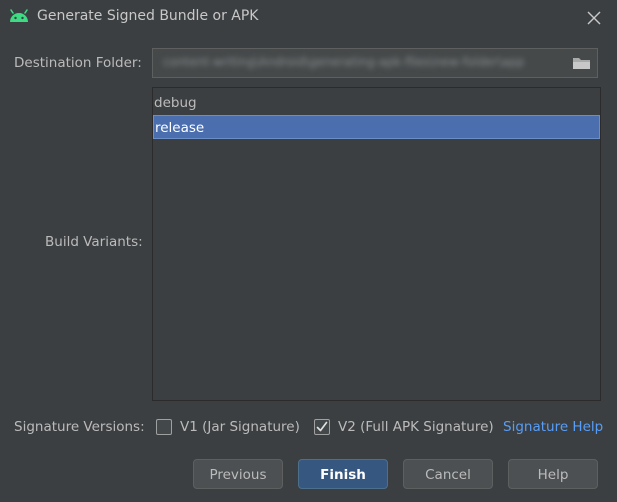 This screenshot has height=502, width=617. I want to click on signature-versions-label: Signature Versions:, so click(79, 427).